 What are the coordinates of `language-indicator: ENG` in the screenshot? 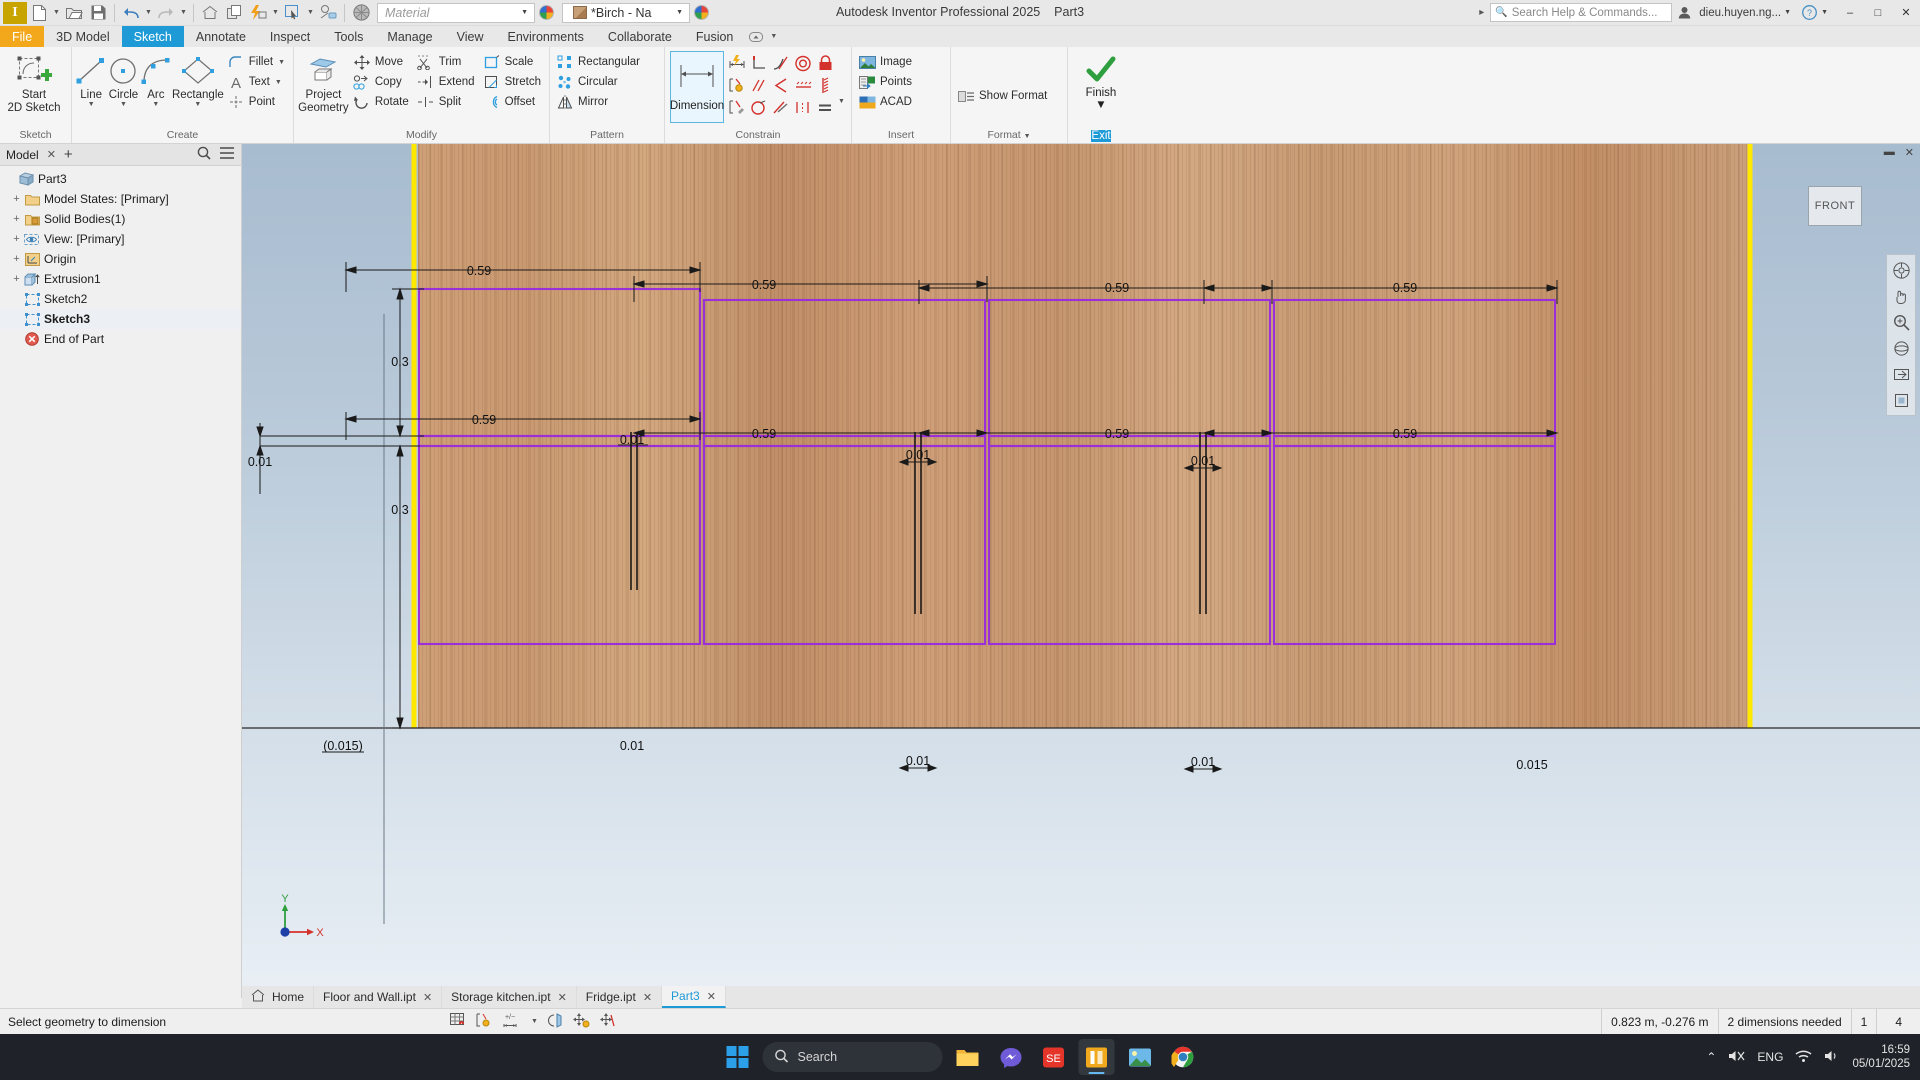 It's located at (1770, 1057).